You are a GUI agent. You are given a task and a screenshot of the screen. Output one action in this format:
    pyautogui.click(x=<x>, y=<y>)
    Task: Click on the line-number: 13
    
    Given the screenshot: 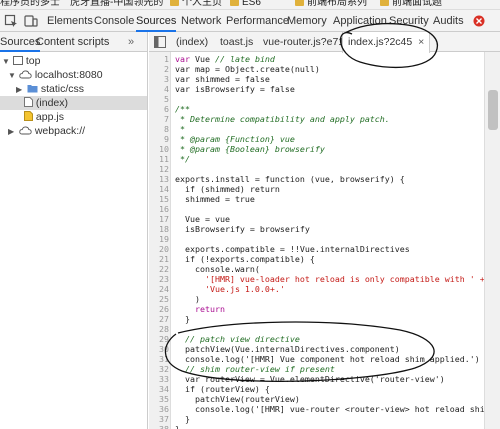 What is the action you would take?
    pyautogui.click(x=159, y=179)
    